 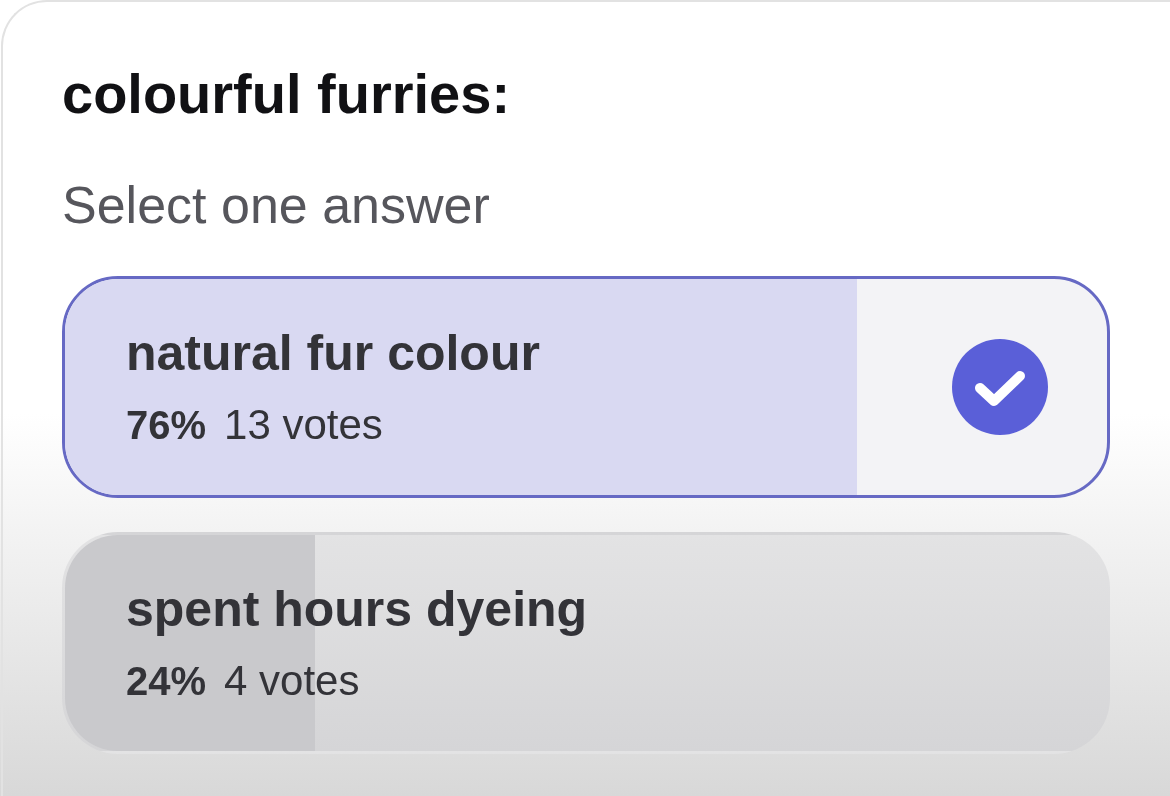 What do you see at coordinates (166, 681) in the screenshot?
I see `vote-percent: 24%` at bounding box center [166, 681].